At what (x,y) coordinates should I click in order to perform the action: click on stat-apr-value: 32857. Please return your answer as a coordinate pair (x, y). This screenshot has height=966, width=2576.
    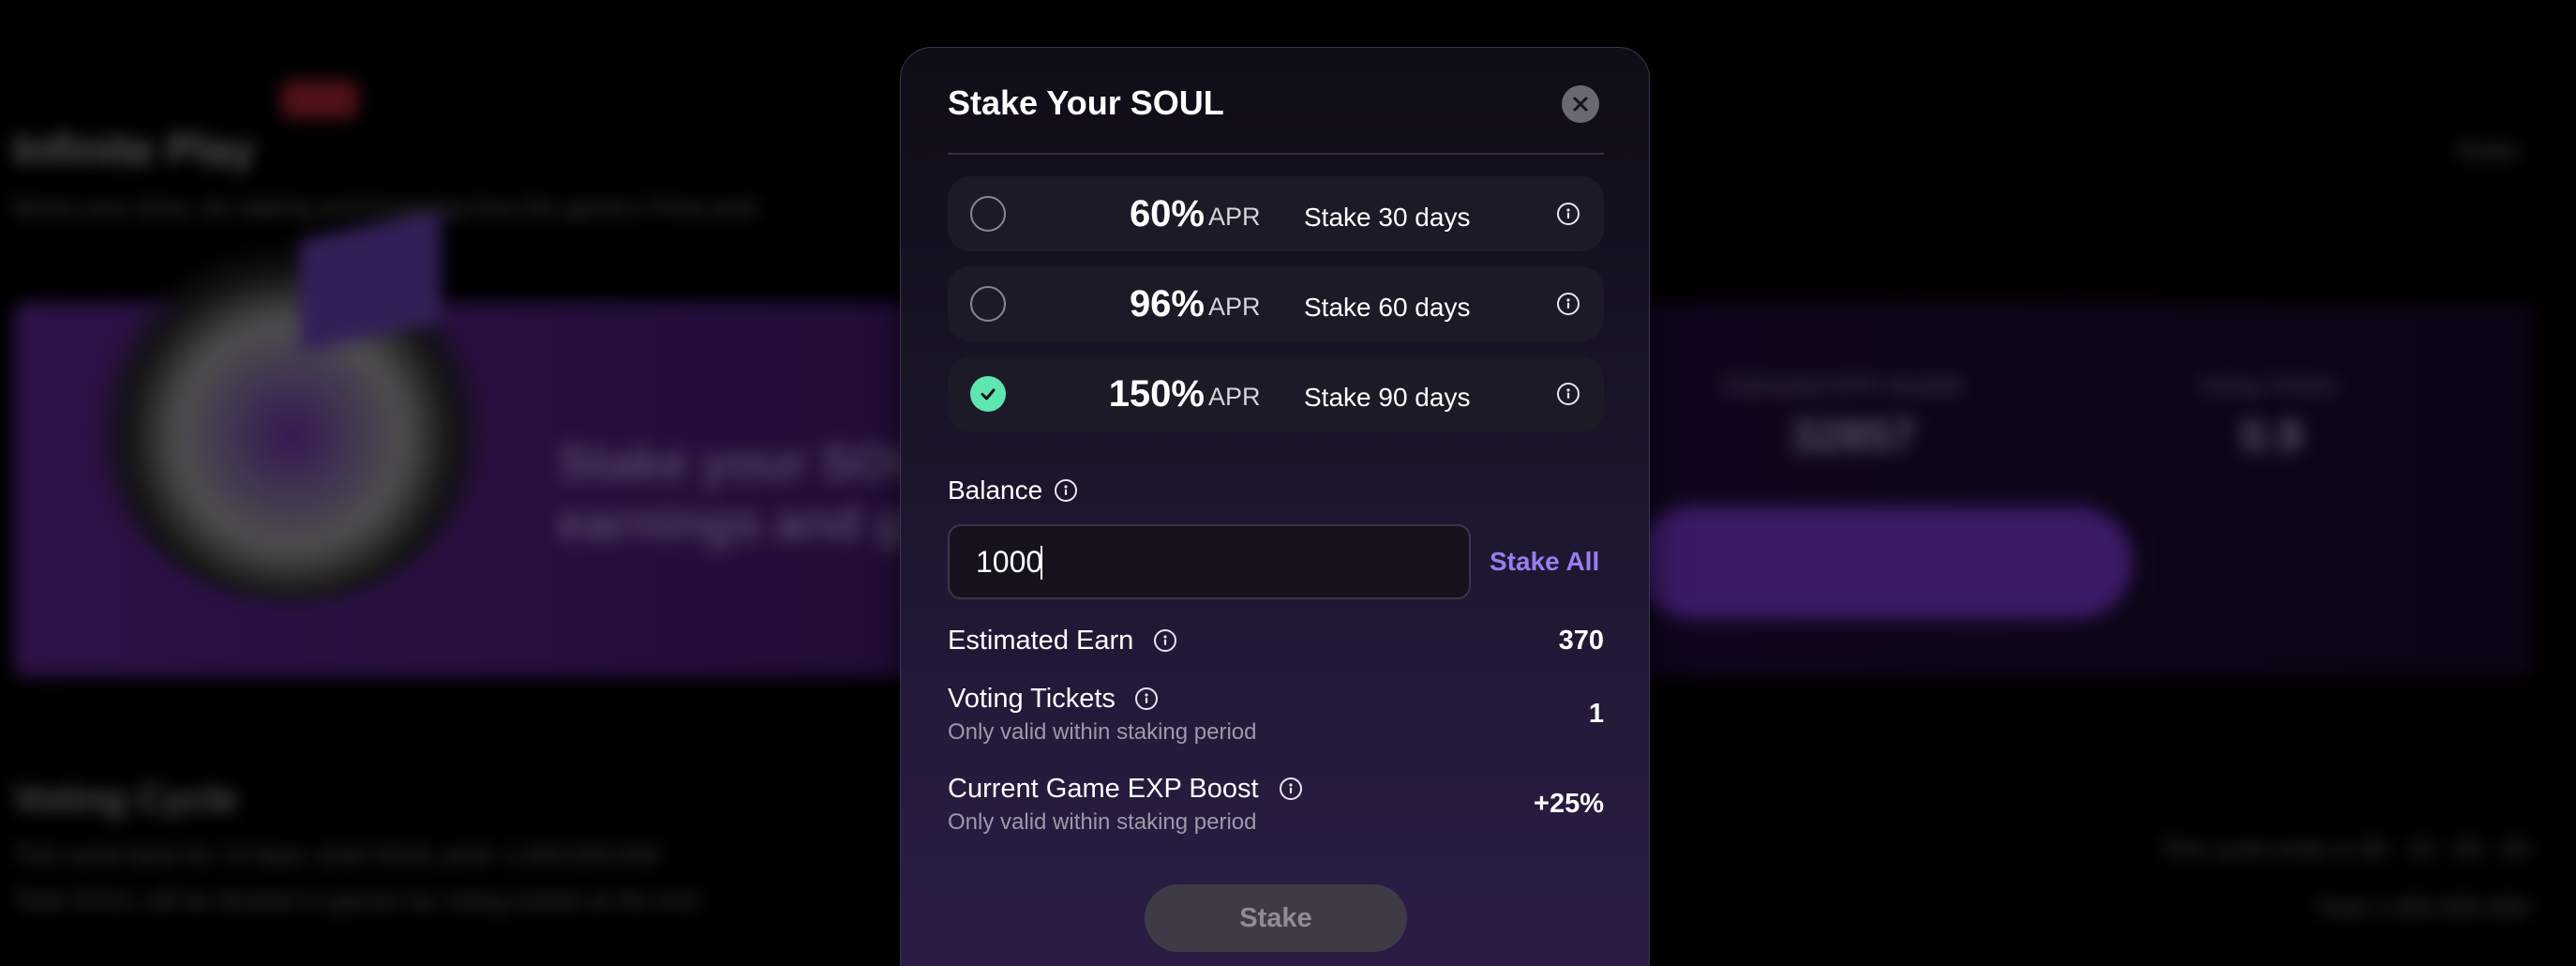
    Looking at the image, I should click on (1853, 436).